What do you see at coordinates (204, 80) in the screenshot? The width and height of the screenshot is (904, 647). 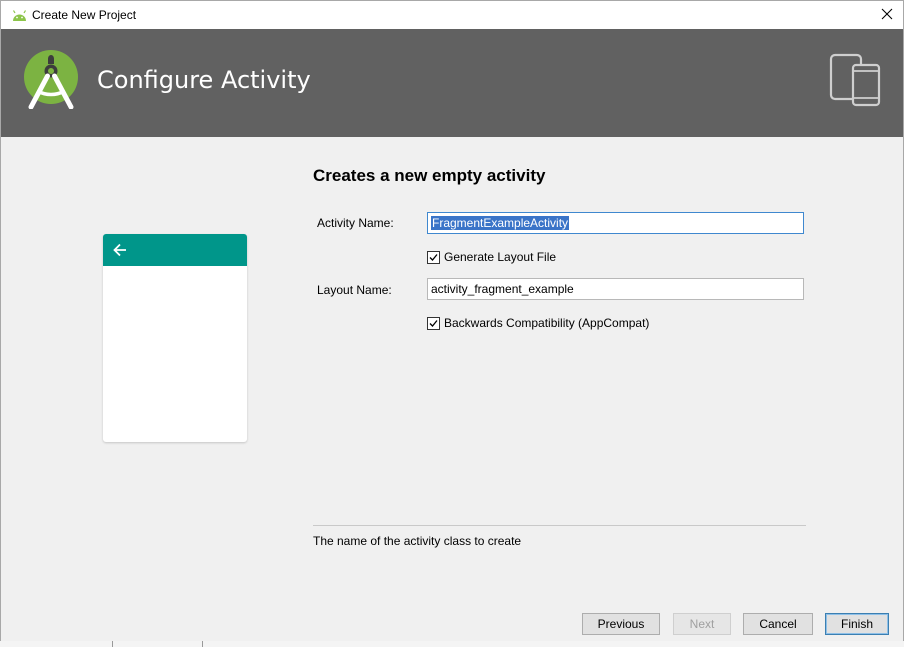 I see `page-title: Configure Activity` at bounding box center [204, 80].